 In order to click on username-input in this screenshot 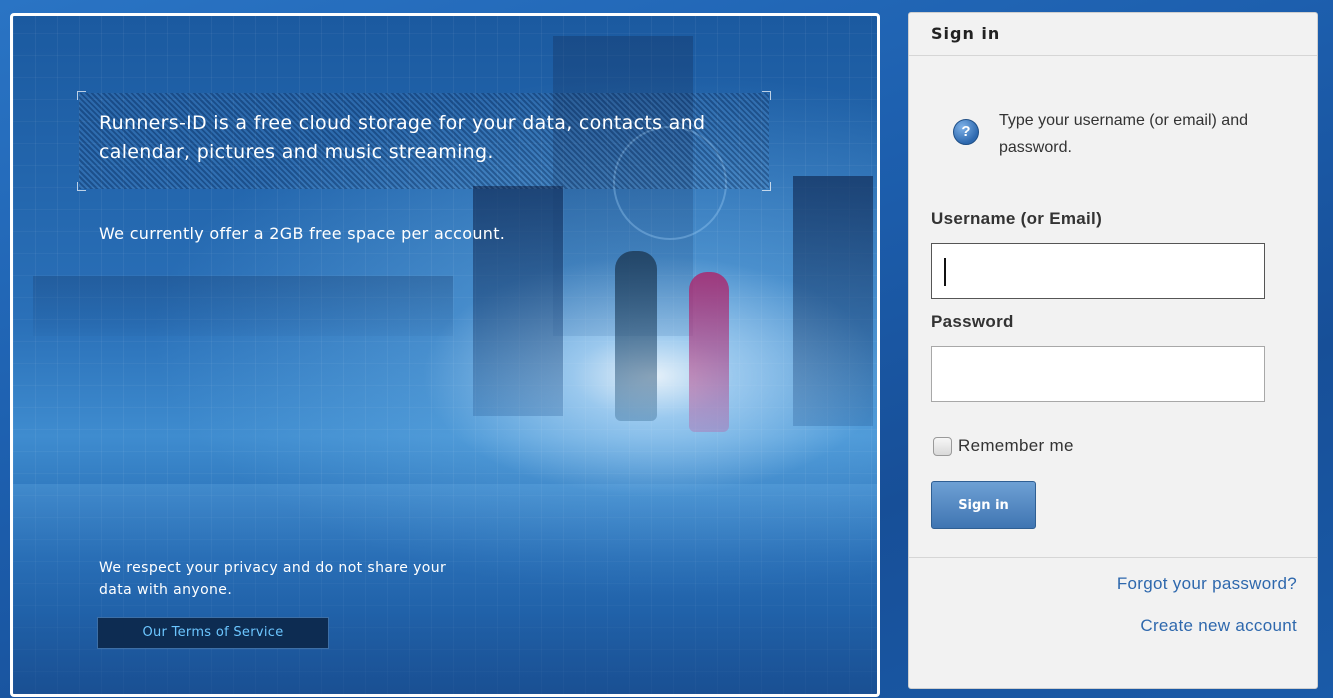, I will do `click(1098, 271)`.